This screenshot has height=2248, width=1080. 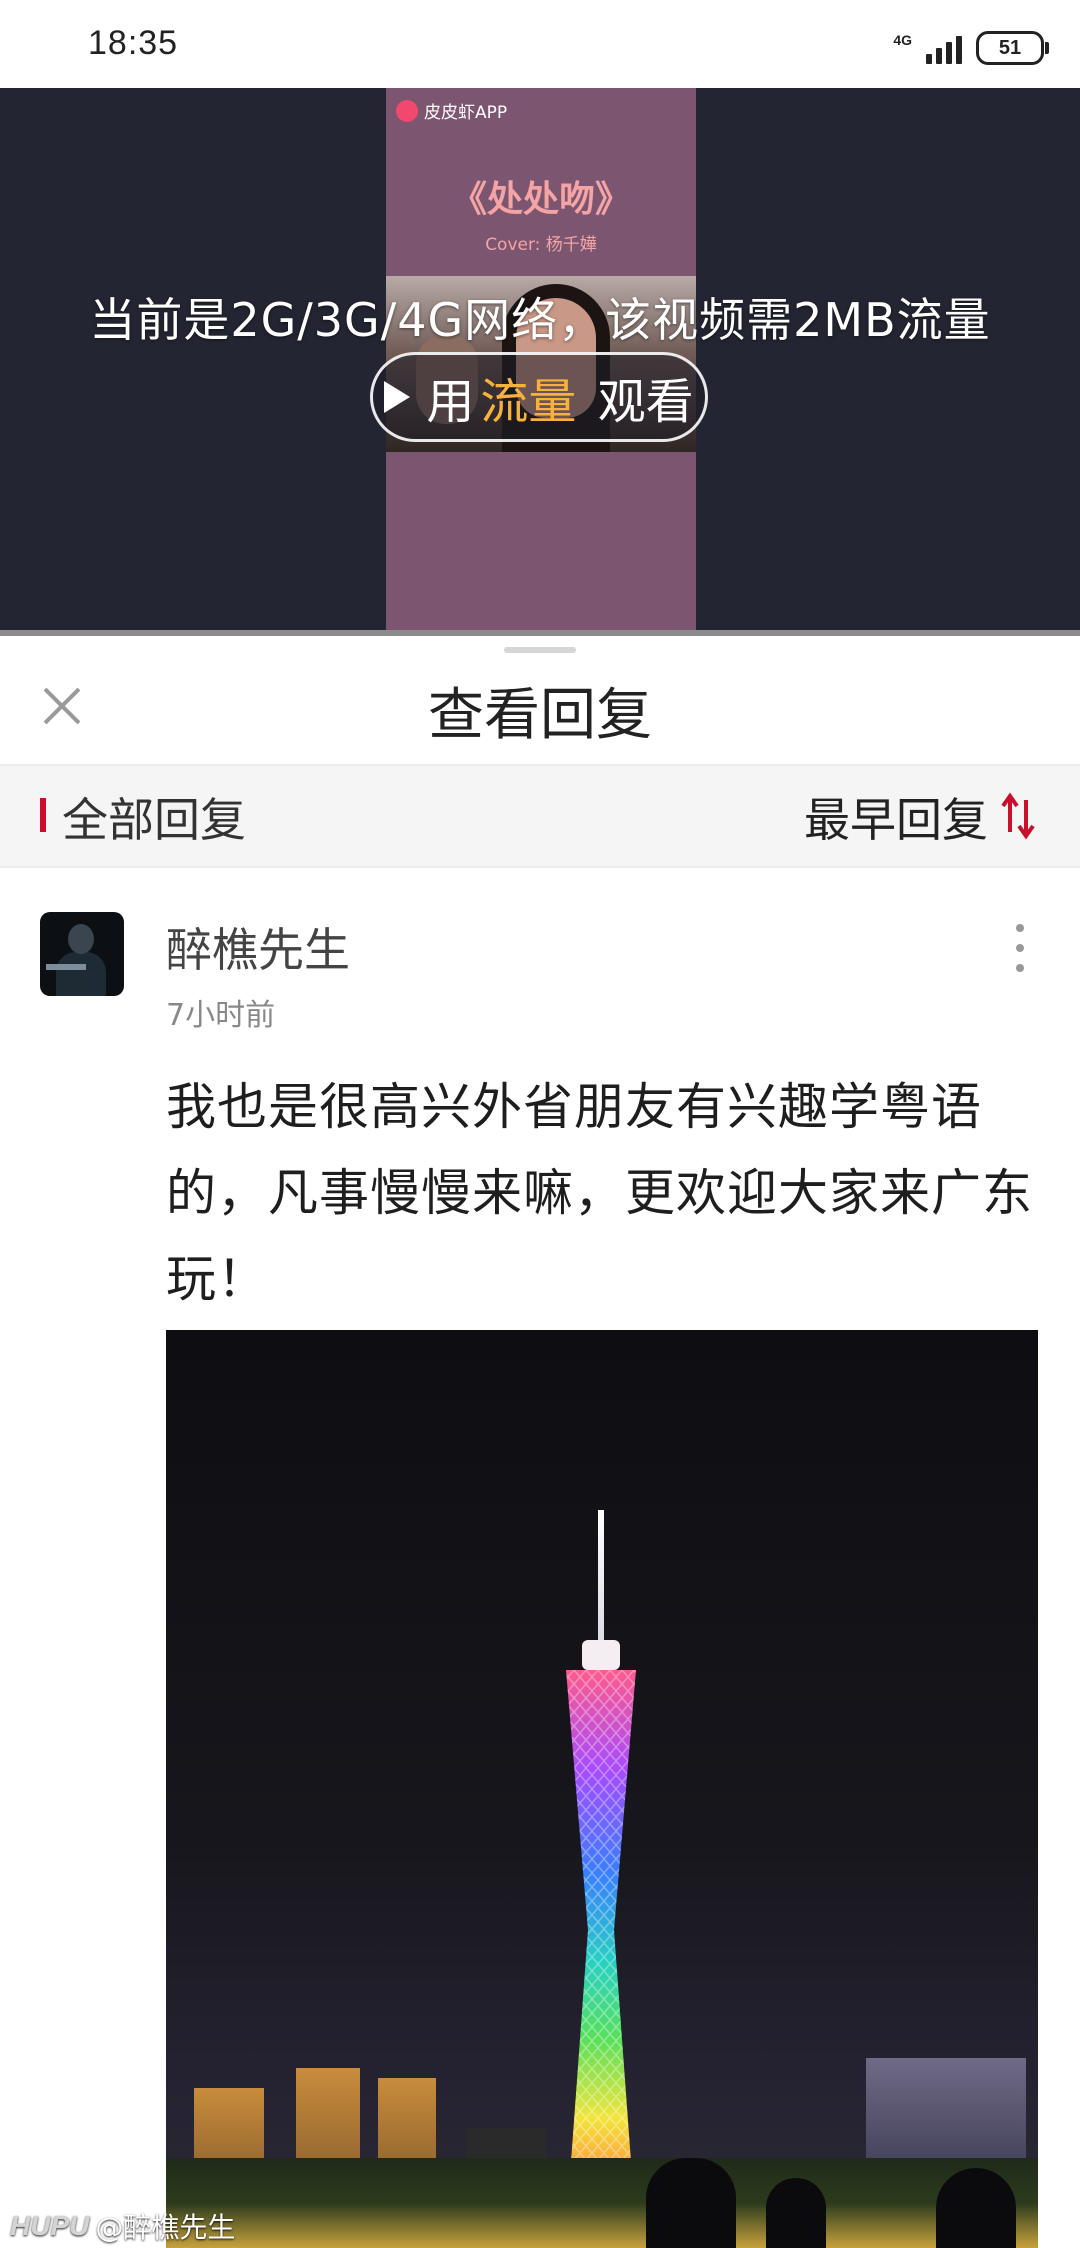 What do you see at coordinates (258, 947) in the screenshot?
I see `reply-author: 醉樵先生` at bounding box center [258, 947].